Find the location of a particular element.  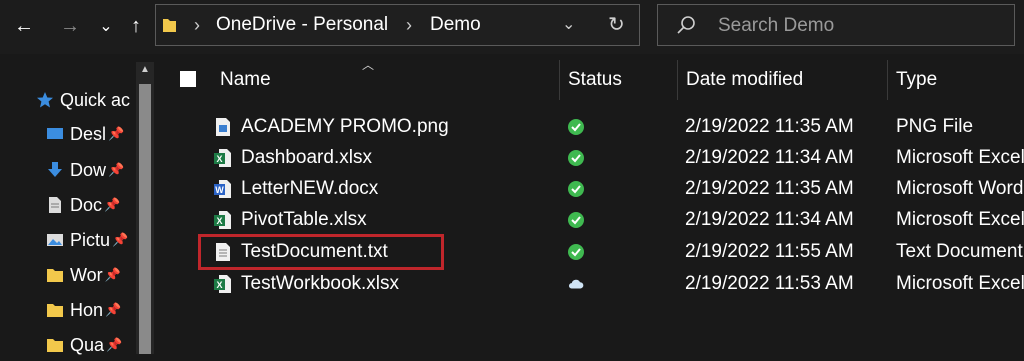

download-icon is located at coordinates (55, 169).